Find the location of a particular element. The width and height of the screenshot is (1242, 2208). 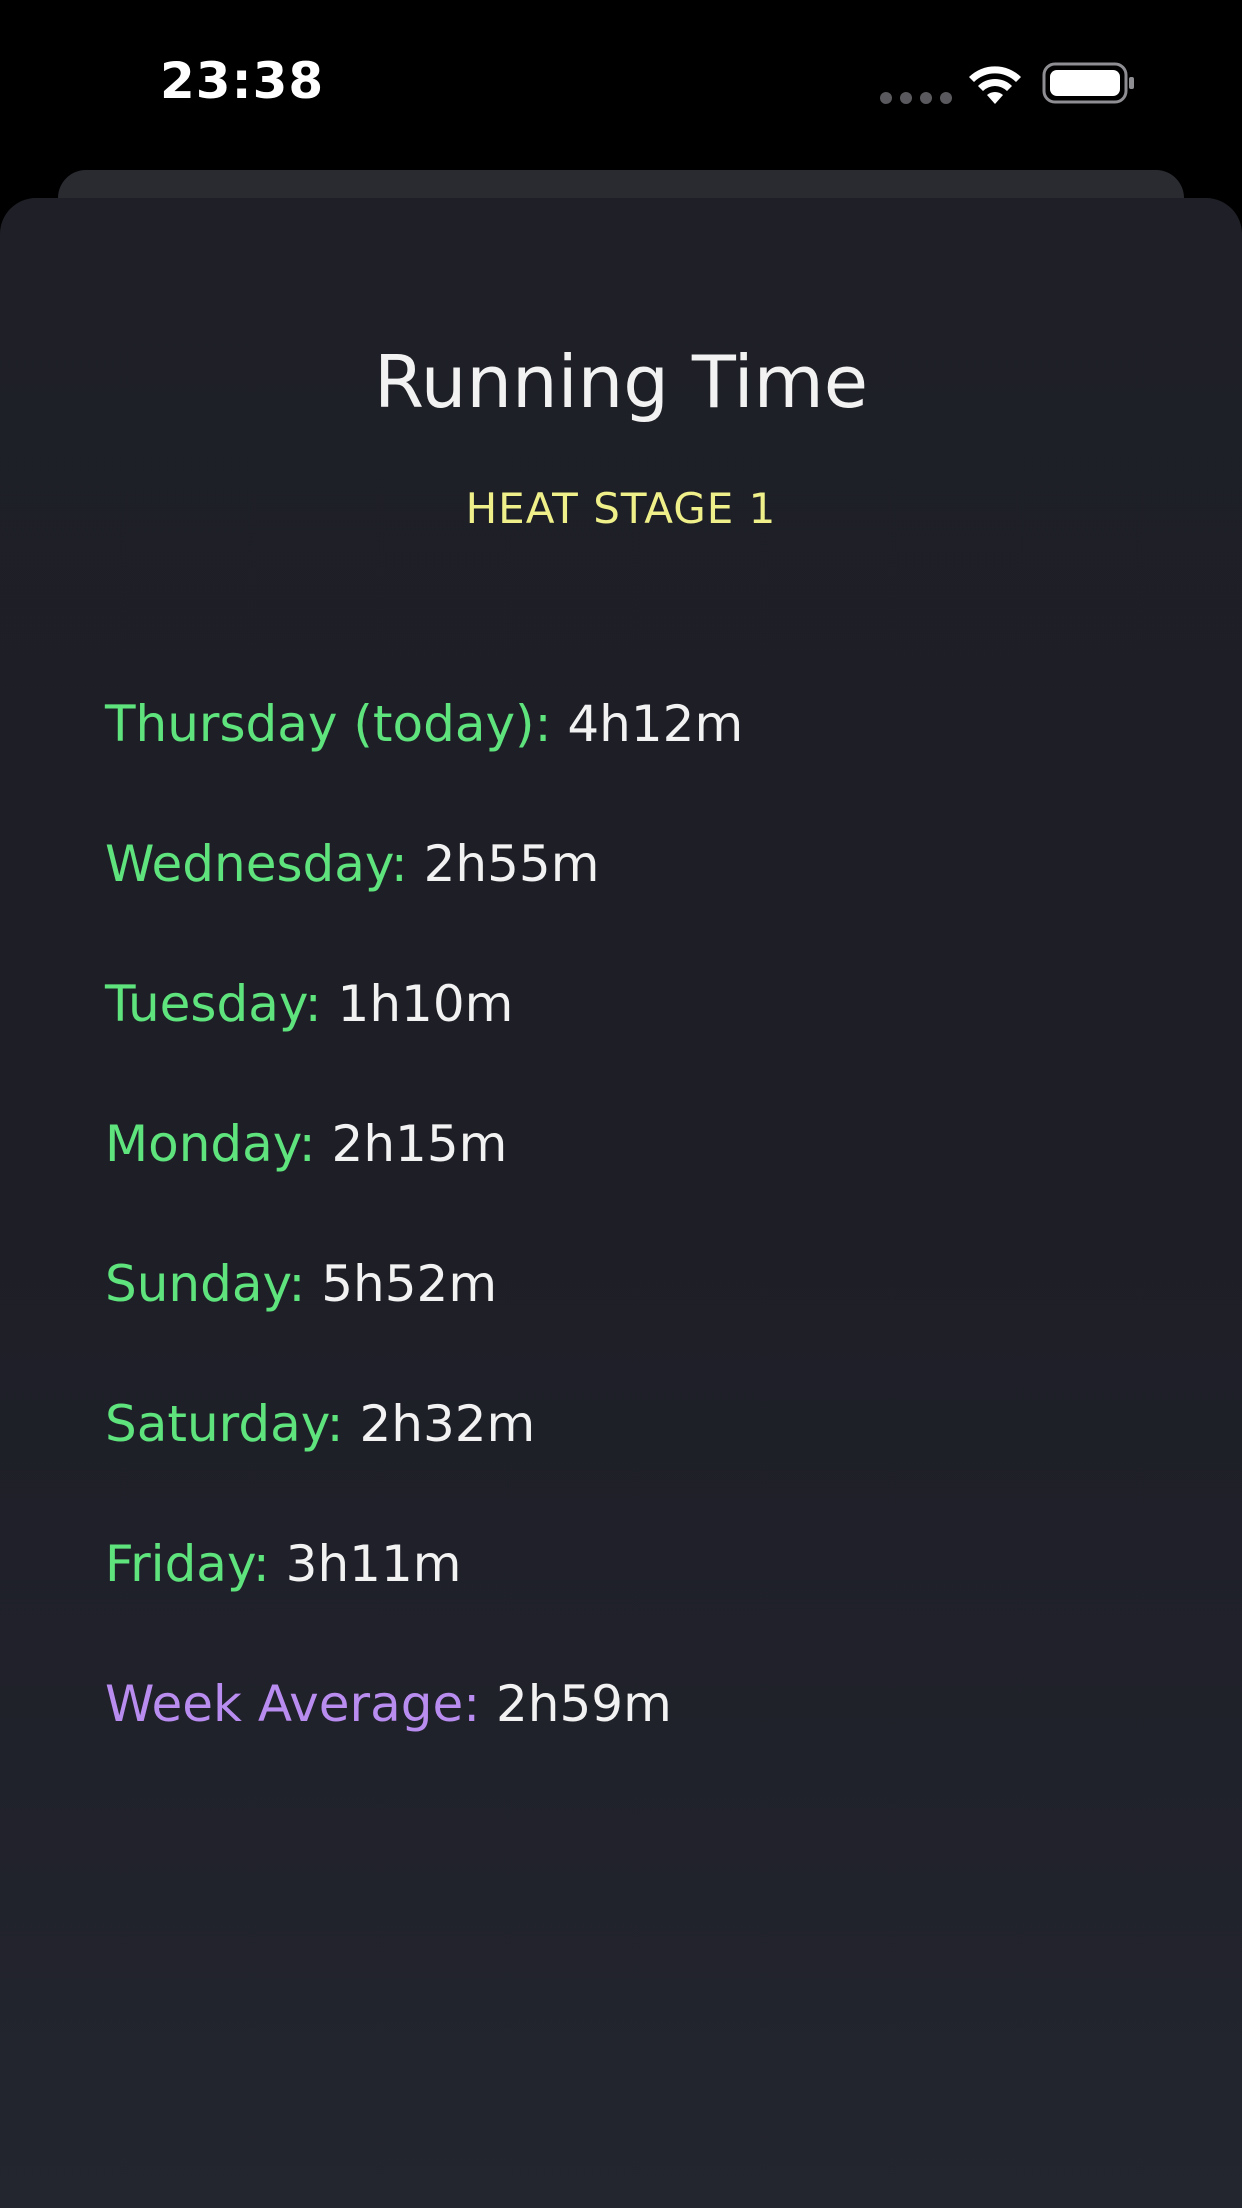

page-title: Running Time is located at coordinates (621, 382).